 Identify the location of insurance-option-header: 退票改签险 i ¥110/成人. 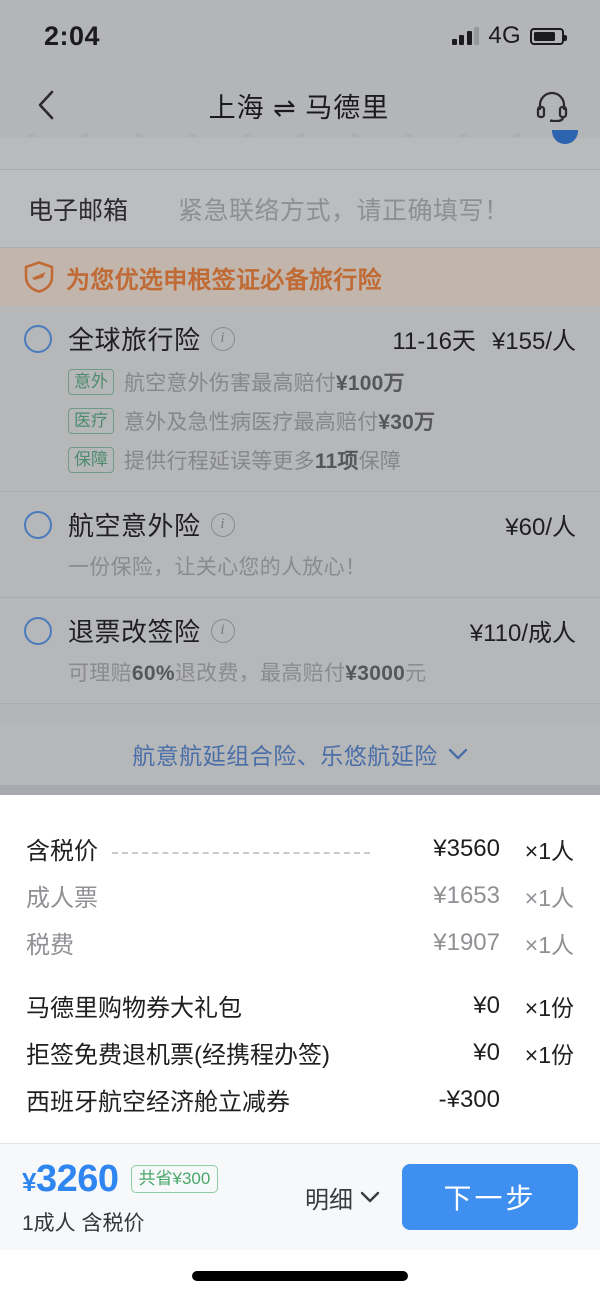
(300, 630).